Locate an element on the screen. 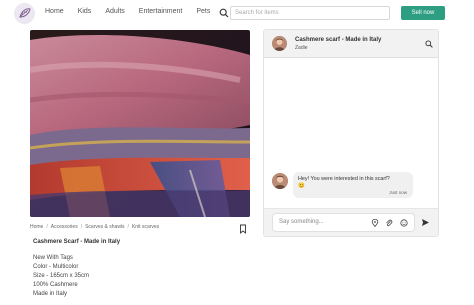  brand-logo is located at coordinates (24, 13).